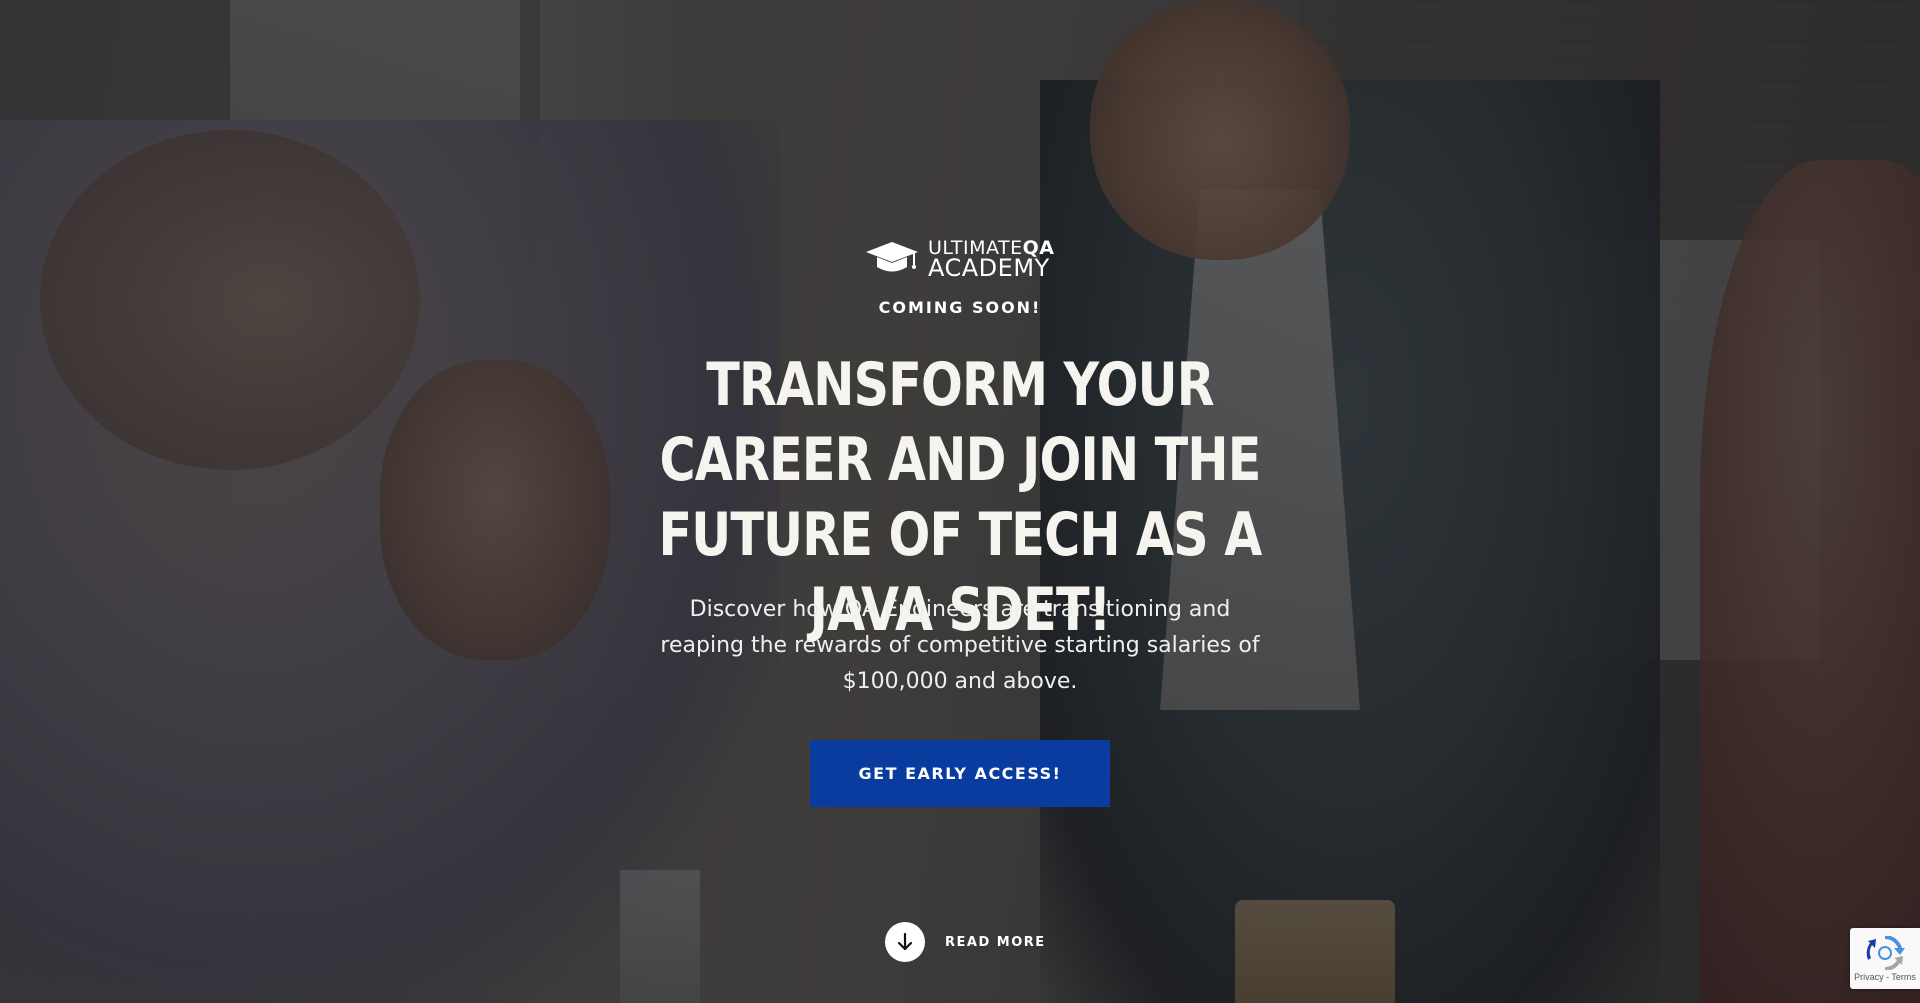 The image size is (1920, 1003). What do you see at coordinates (1885, 952) in the screenshot?
I see `recaptcha-icon` at bounding box center [1885, 952].